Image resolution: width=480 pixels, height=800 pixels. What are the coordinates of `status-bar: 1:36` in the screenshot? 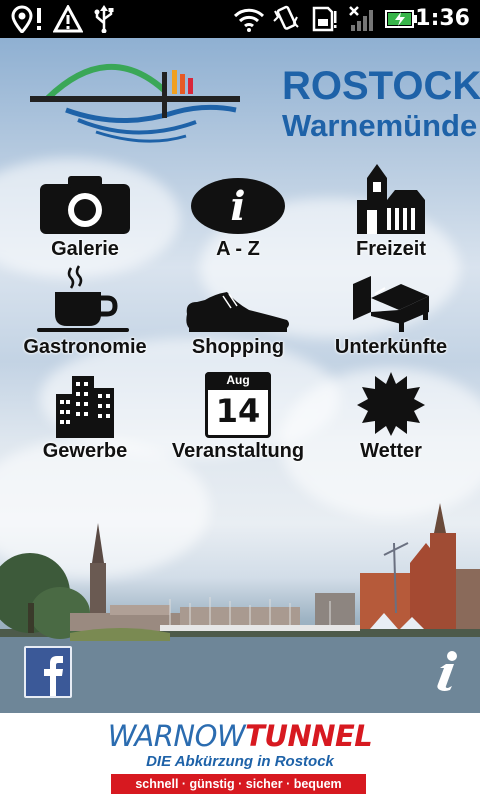 It's located at (240, 19).